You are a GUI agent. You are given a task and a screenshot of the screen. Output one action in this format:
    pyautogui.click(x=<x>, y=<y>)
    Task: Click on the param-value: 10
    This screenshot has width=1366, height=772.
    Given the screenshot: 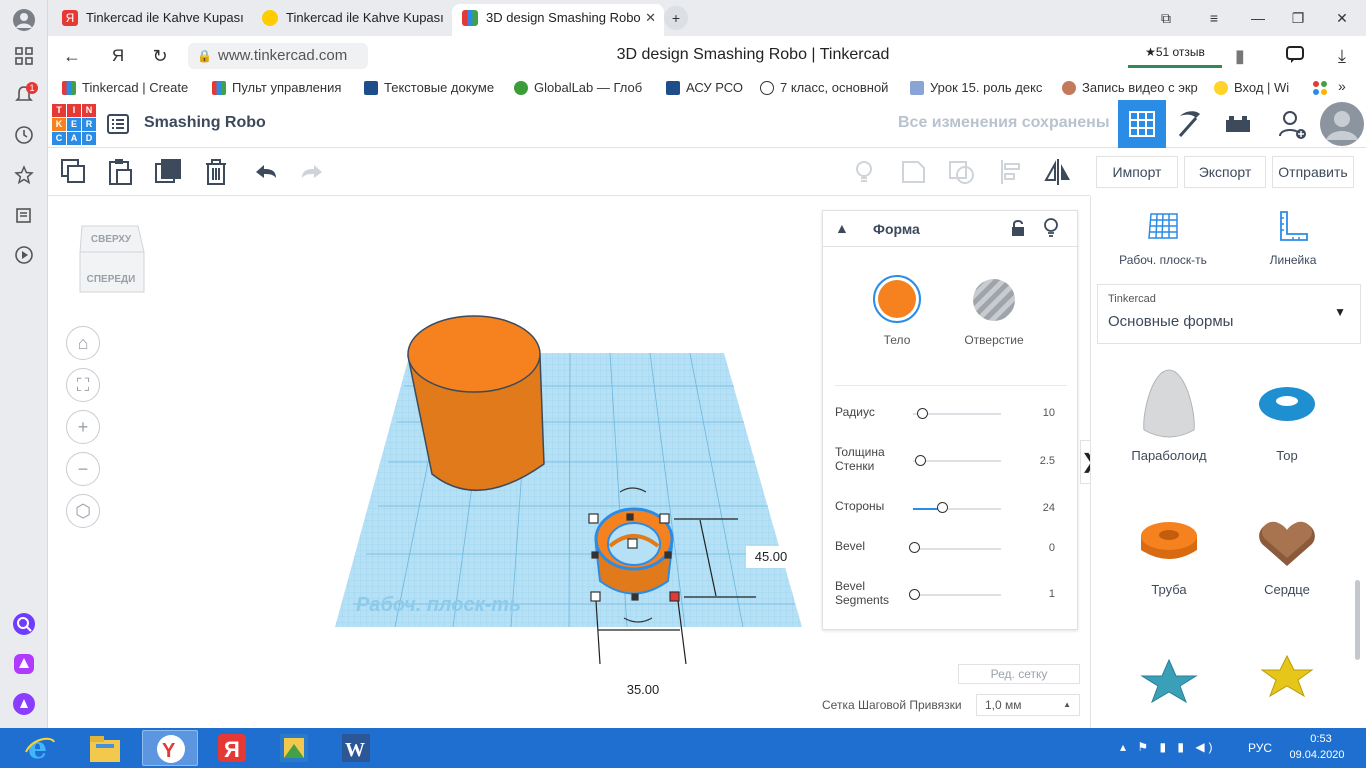 What is the action you would take?
    pyautogui.click(x=1049, y=413)
    